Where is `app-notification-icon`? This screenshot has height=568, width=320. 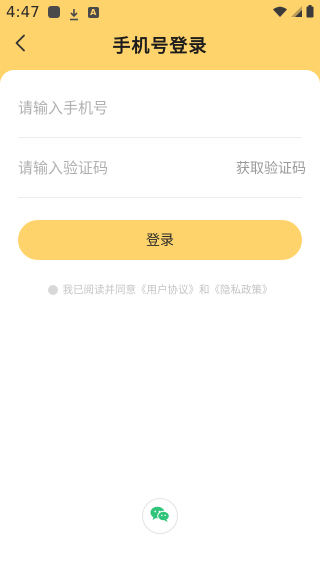 app-notification-icon is located at coordinates (53, 12).